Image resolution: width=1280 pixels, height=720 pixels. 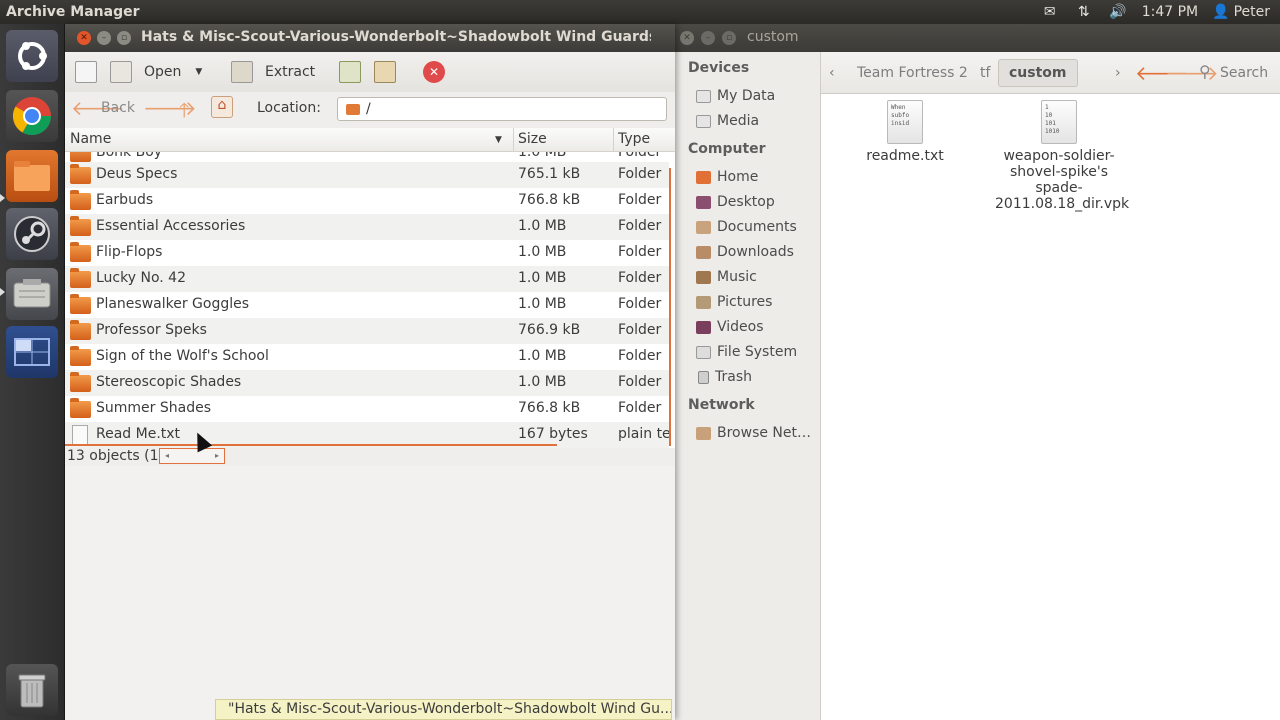 What do you see at coordinates (634, 139) in the screenshot?
I see `column-type: Type` at bounding box center [634, 139].